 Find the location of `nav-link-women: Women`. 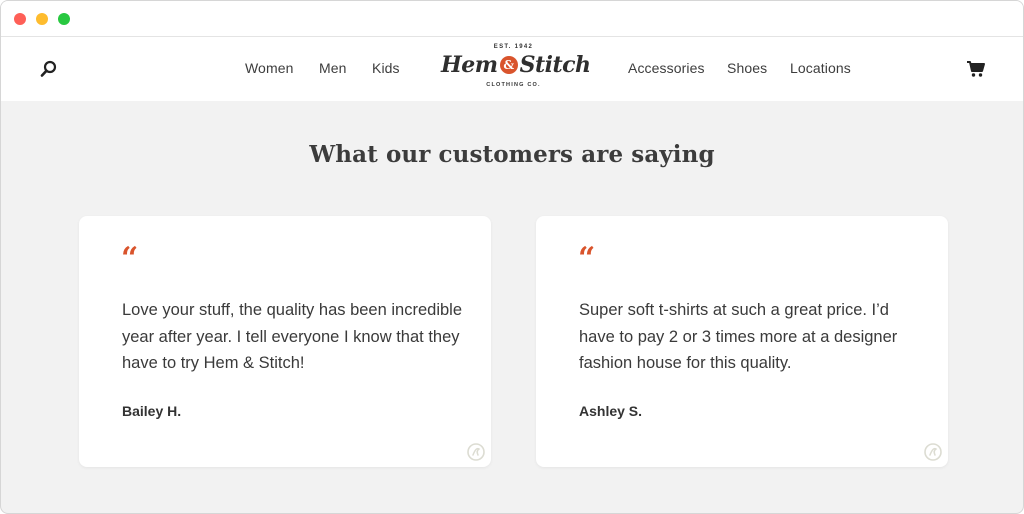

nav-link-women: Women is located at coordinates (269, 68).